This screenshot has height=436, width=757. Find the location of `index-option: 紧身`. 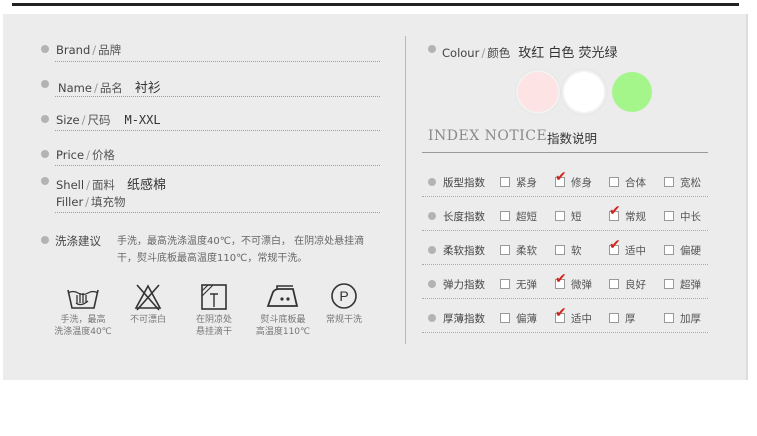

index-option: 紧身 is located at coordinates (518, 182).